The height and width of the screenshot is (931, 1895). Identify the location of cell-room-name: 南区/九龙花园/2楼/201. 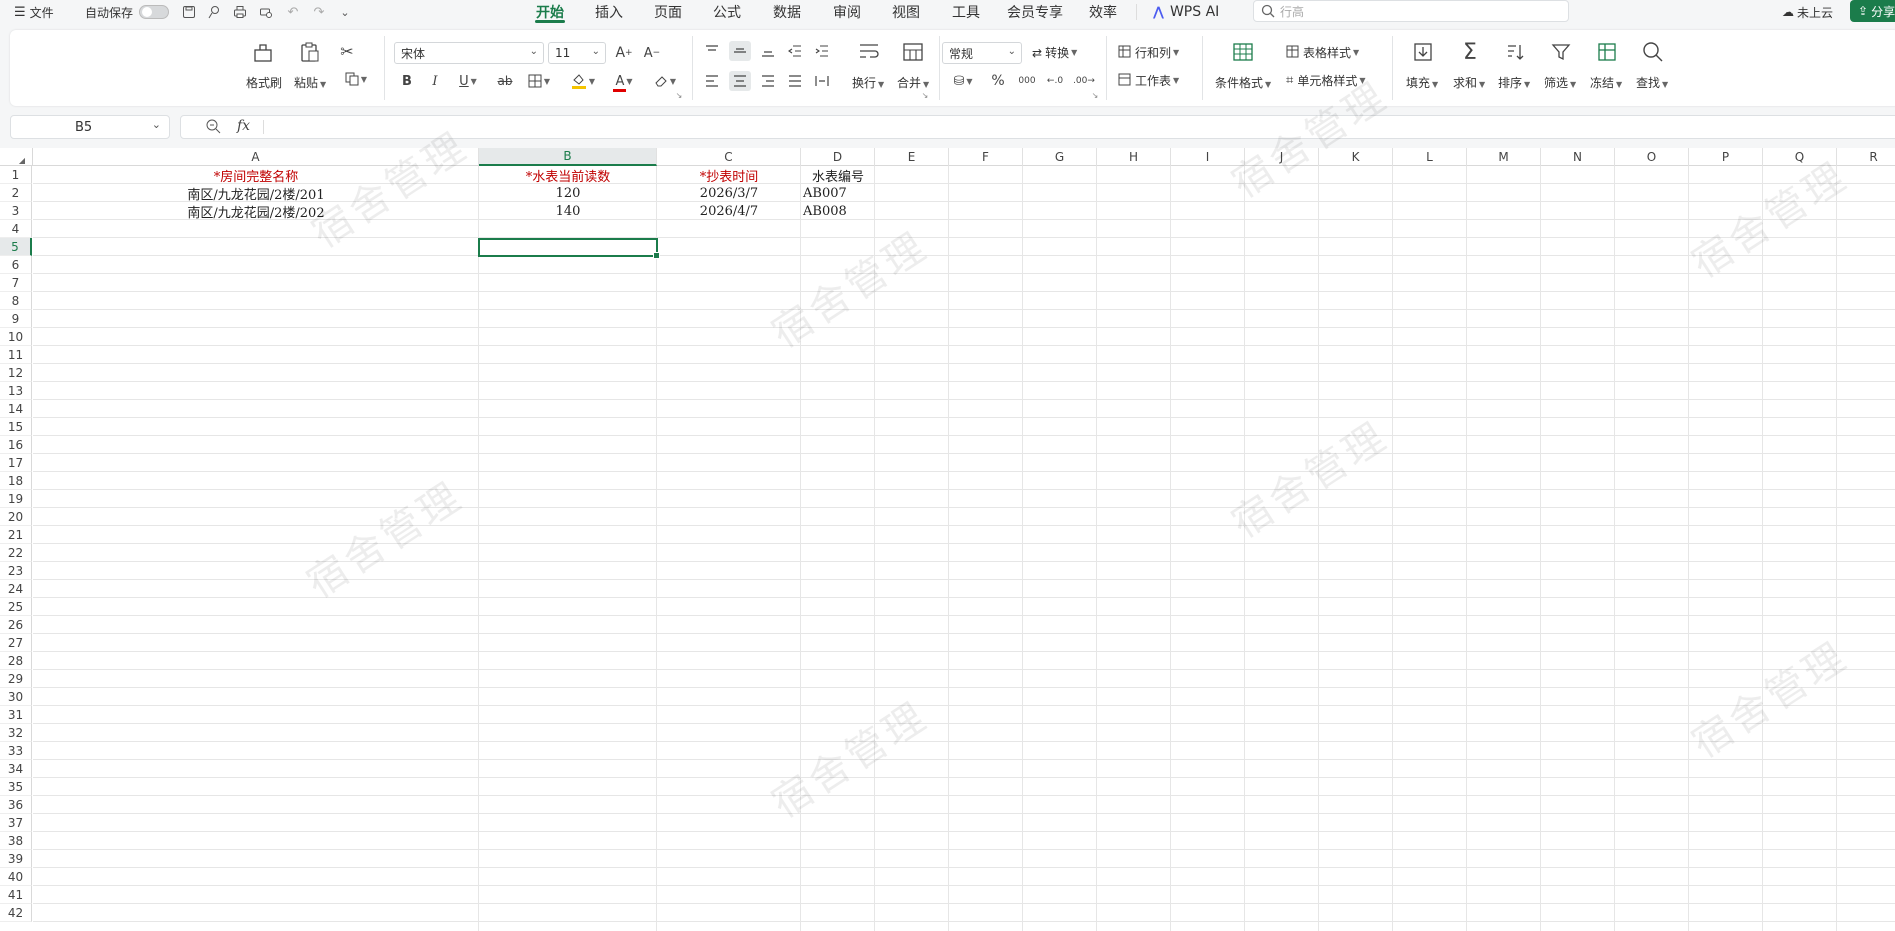
(256, 193).